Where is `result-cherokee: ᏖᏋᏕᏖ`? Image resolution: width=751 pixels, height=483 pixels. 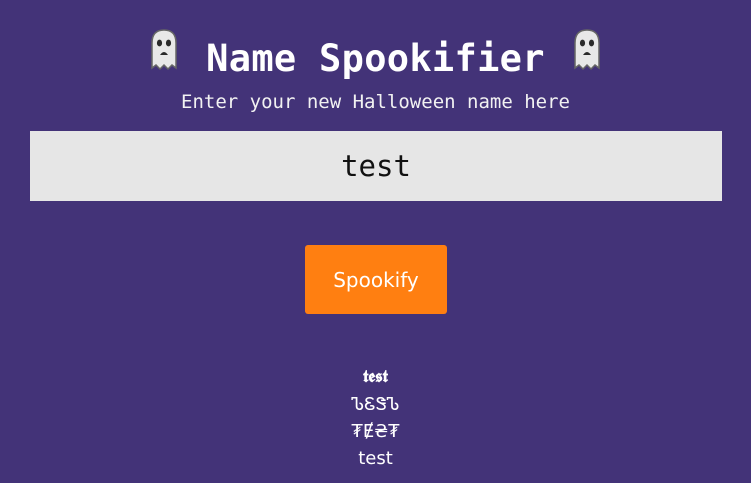
result-cherokee: ᏖᏋᏕᏖ is located at coordinates (375, 404).